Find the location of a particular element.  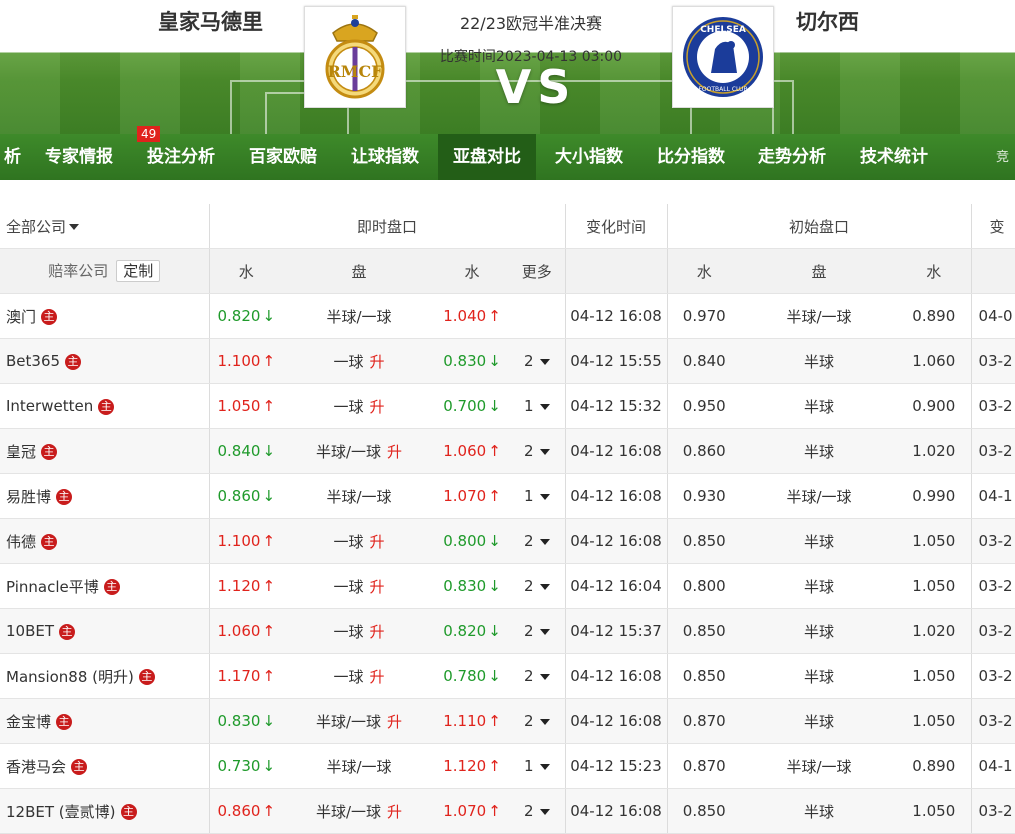

company-name-cell: 伟德主 is located at coordinates (104, 541).